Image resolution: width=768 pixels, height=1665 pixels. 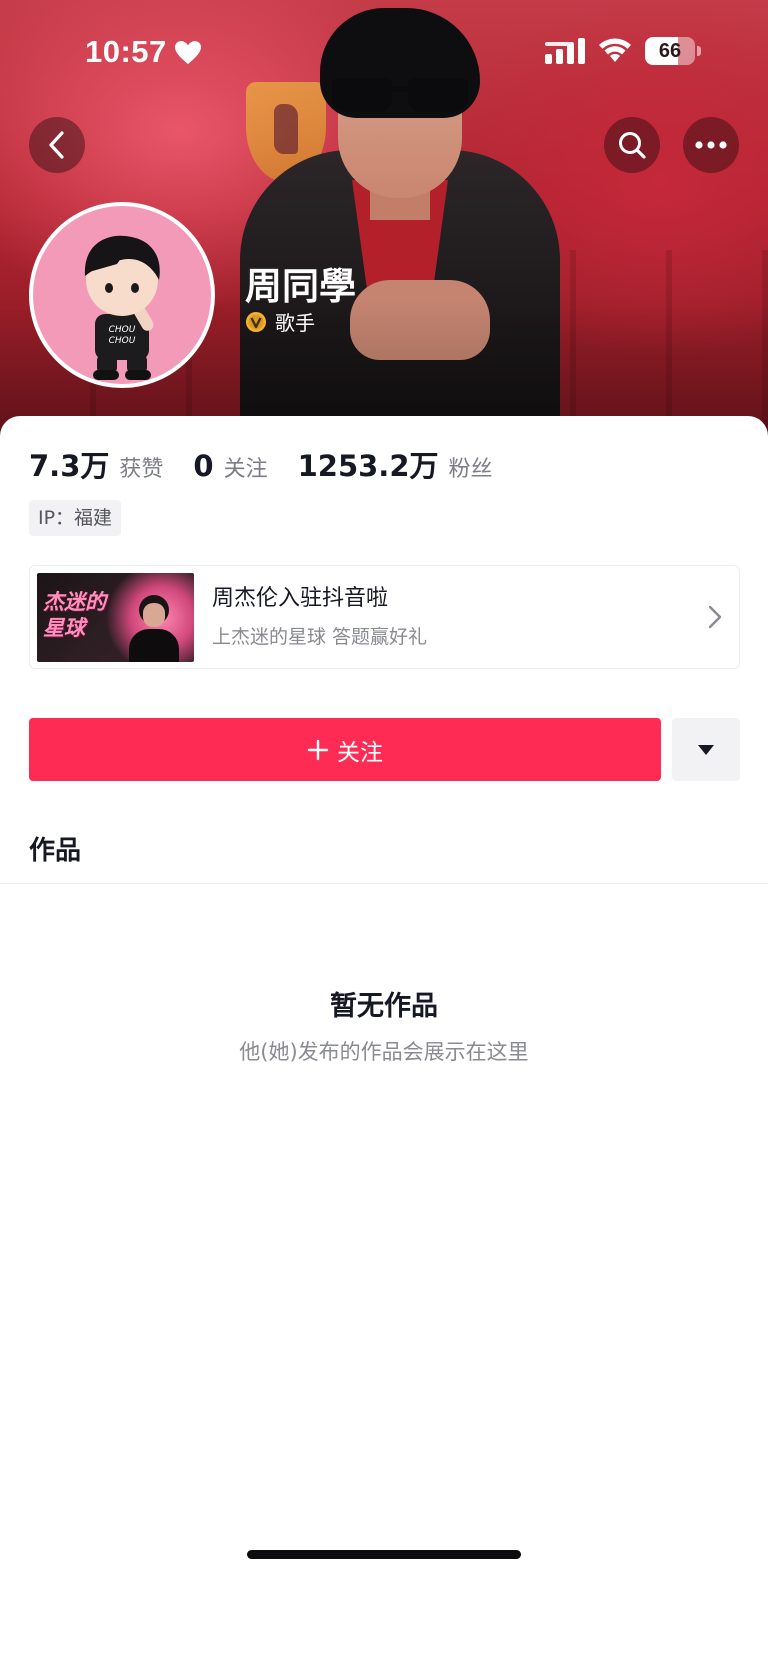 I want to click on stat-likes-label: 获赞, so click(x=141, y=469).